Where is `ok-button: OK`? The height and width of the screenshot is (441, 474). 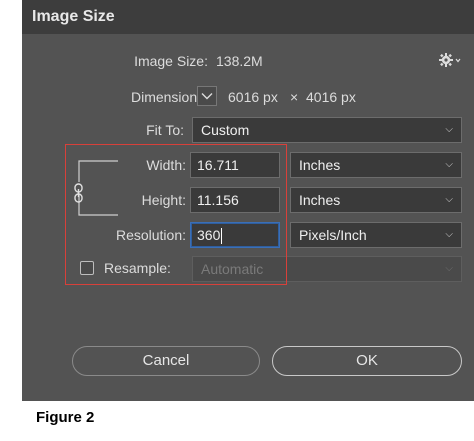 ok-button: OK is located at coordinates (367, 361).